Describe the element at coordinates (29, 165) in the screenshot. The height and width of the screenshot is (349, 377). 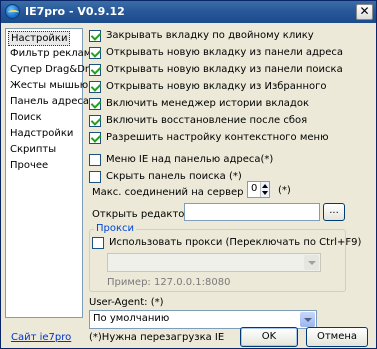
I see `sidebar-item-misc: Прочее` at that location.